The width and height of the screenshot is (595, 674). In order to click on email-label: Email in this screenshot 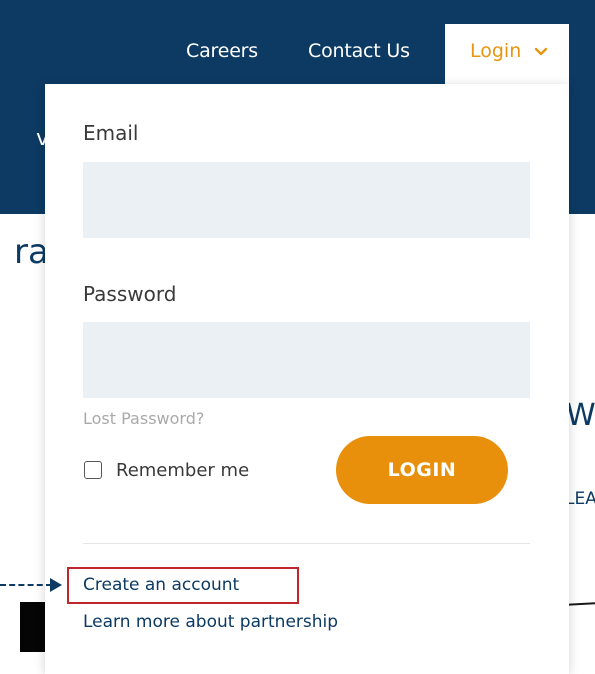, I will do `click(111, 133)`.